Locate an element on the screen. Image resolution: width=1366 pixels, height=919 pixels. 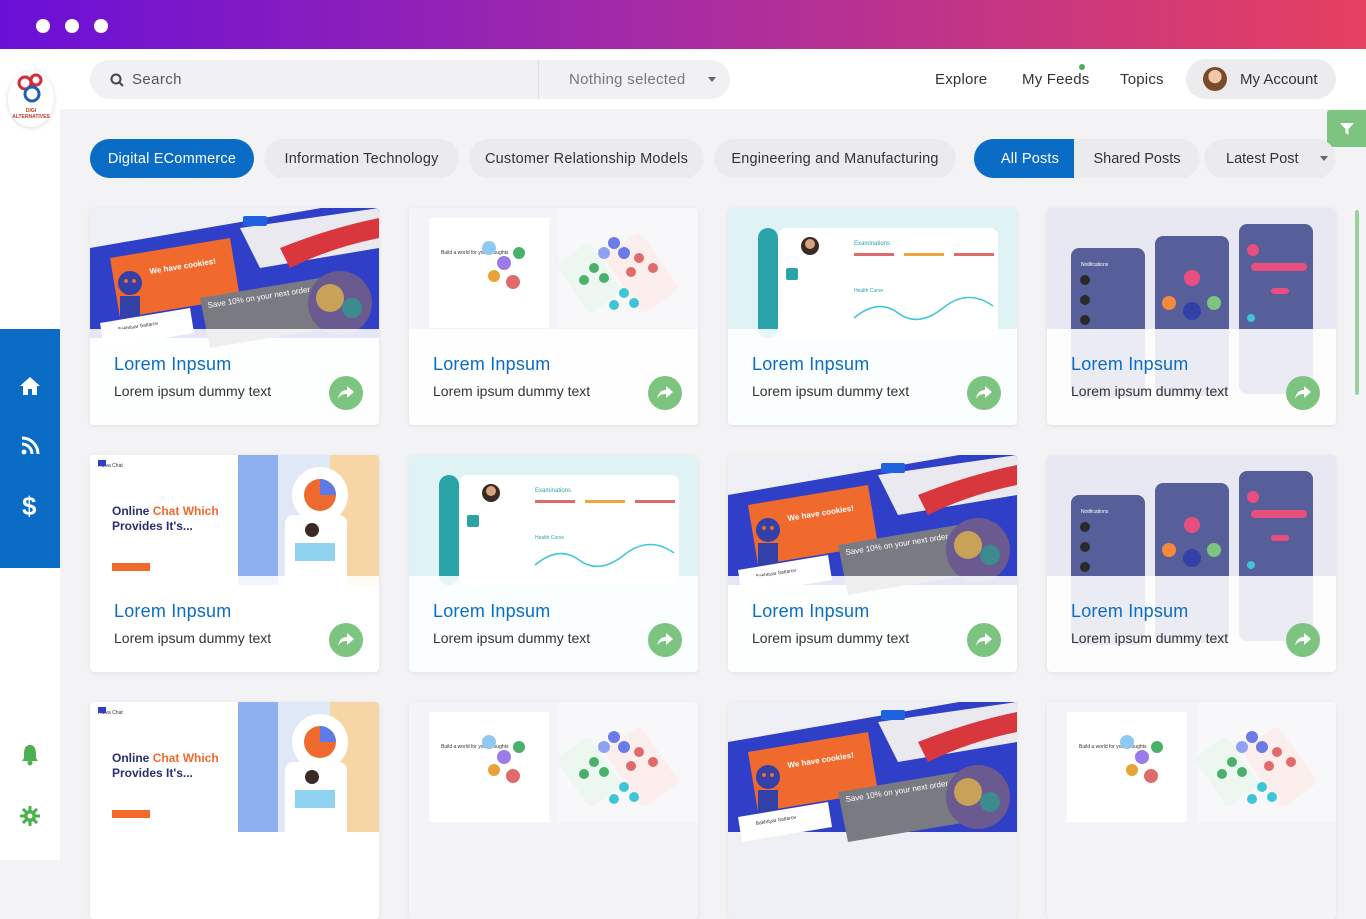
avatar is located at coordinates (1215, 79).